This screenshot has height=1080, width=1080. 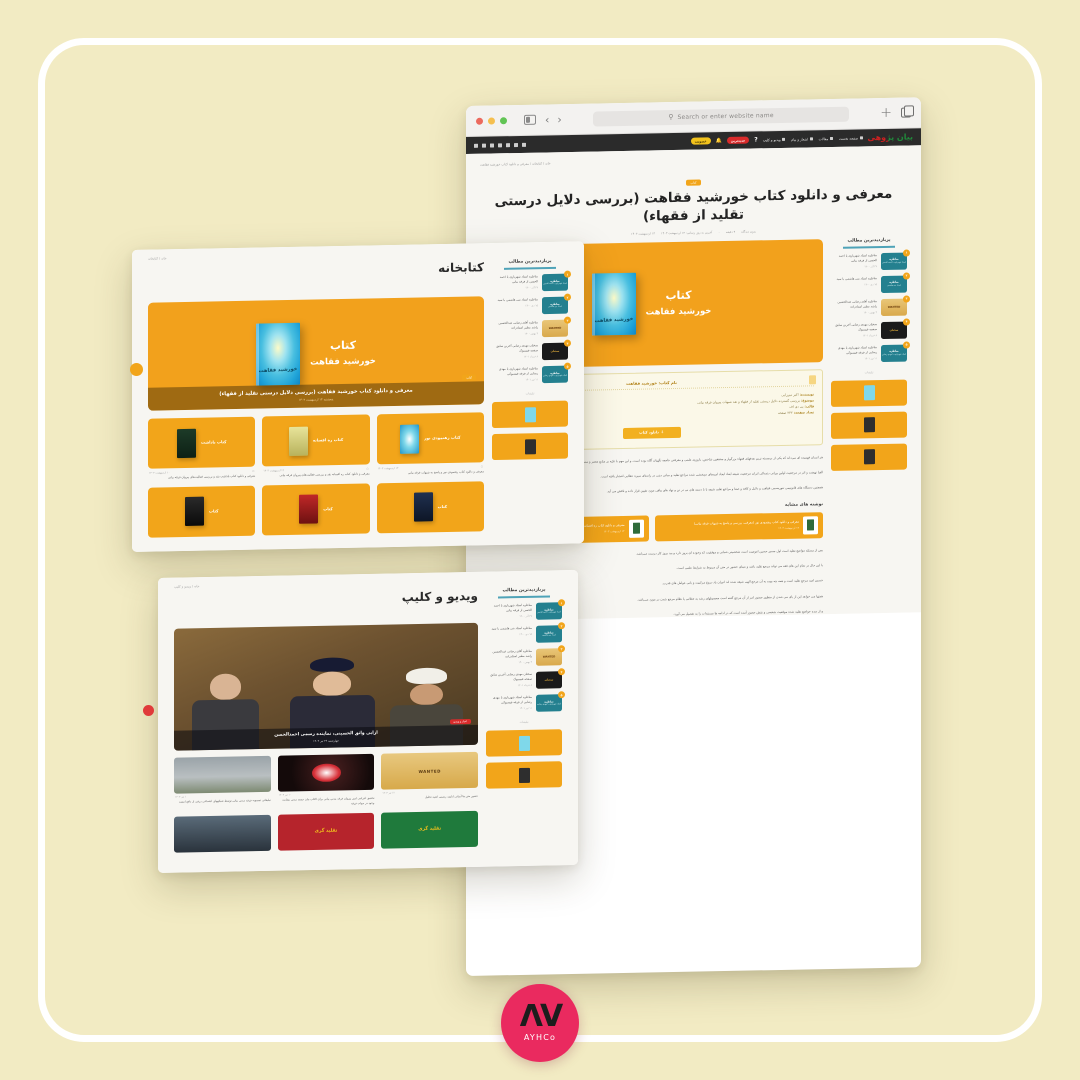 I want to click on thumbnail: کتاب رهنمودی نور, so click(x=430, y=438).